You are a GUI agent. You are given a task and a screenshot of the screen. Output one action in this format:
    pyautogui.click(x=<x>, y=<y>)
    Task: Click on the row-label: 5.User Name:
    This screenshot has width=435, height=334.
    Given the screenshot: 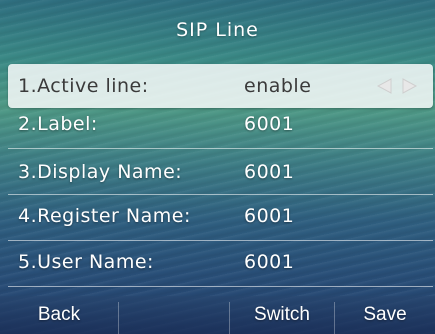 What is the action you would take?
    pyautogui.click(x=86, y=262)
    